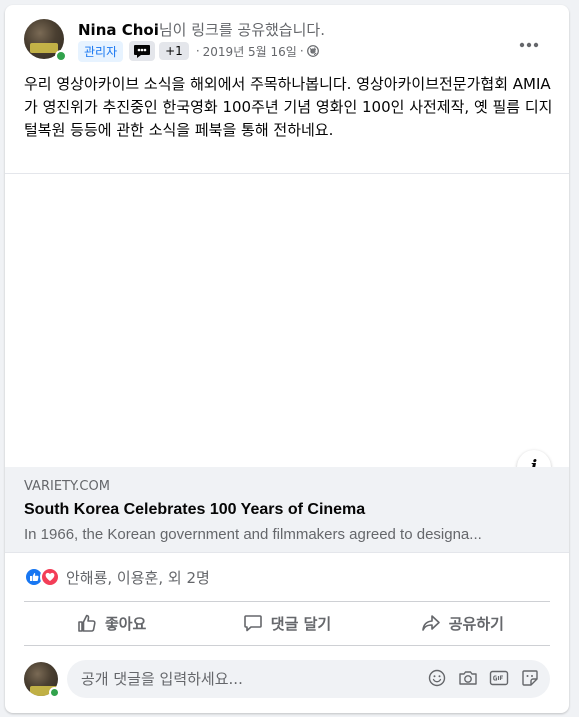 The image size is (579, 717). Describe the element at coordinates (437, 678) in the screenshot. I see `emoji-icon` at that location.